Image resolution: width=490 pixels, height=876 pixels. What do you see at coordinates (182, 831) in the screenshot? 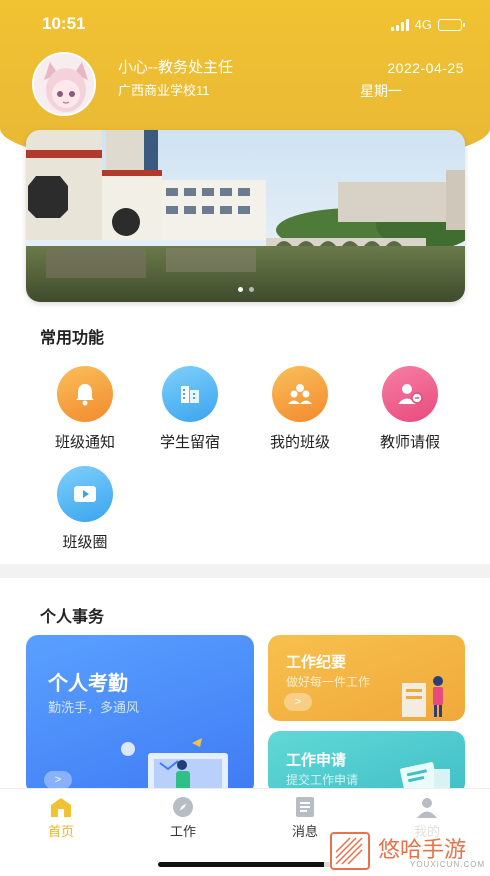
I see `tab-label: 工作` at bounding box center [182, 831].